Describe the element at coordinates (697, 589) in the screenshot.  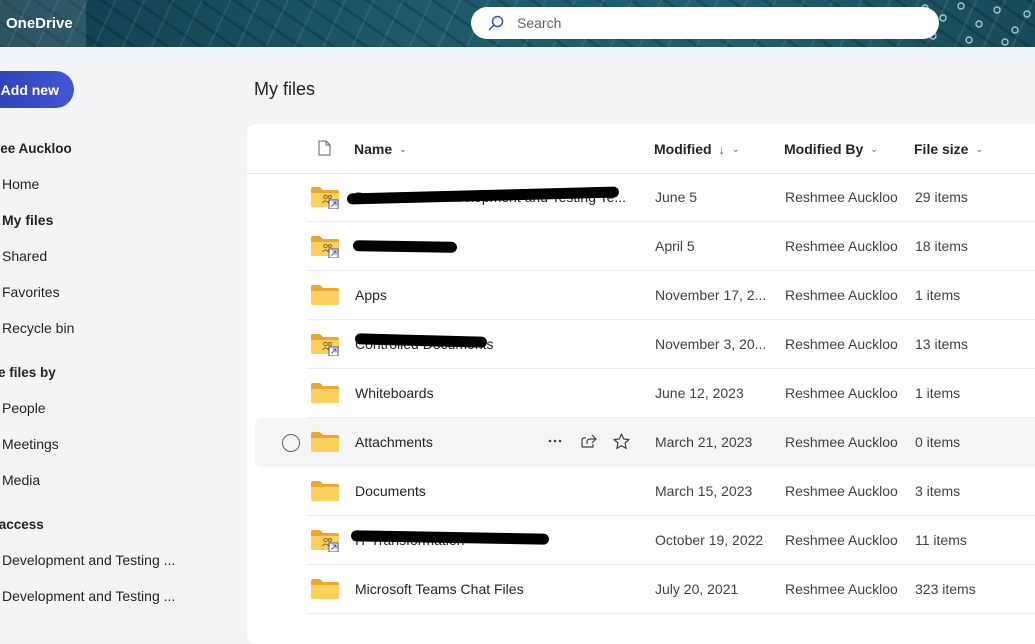
I see `modified-date: July 20, 2021` at that location.